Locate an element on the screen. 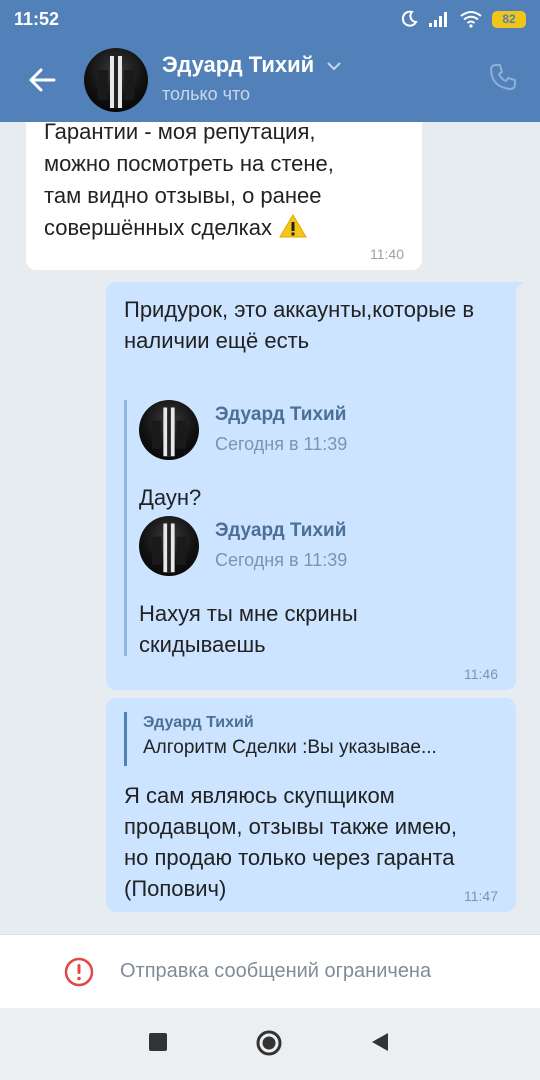  contact-name: Эдуард Тихий is located at coordinates (238, 65).